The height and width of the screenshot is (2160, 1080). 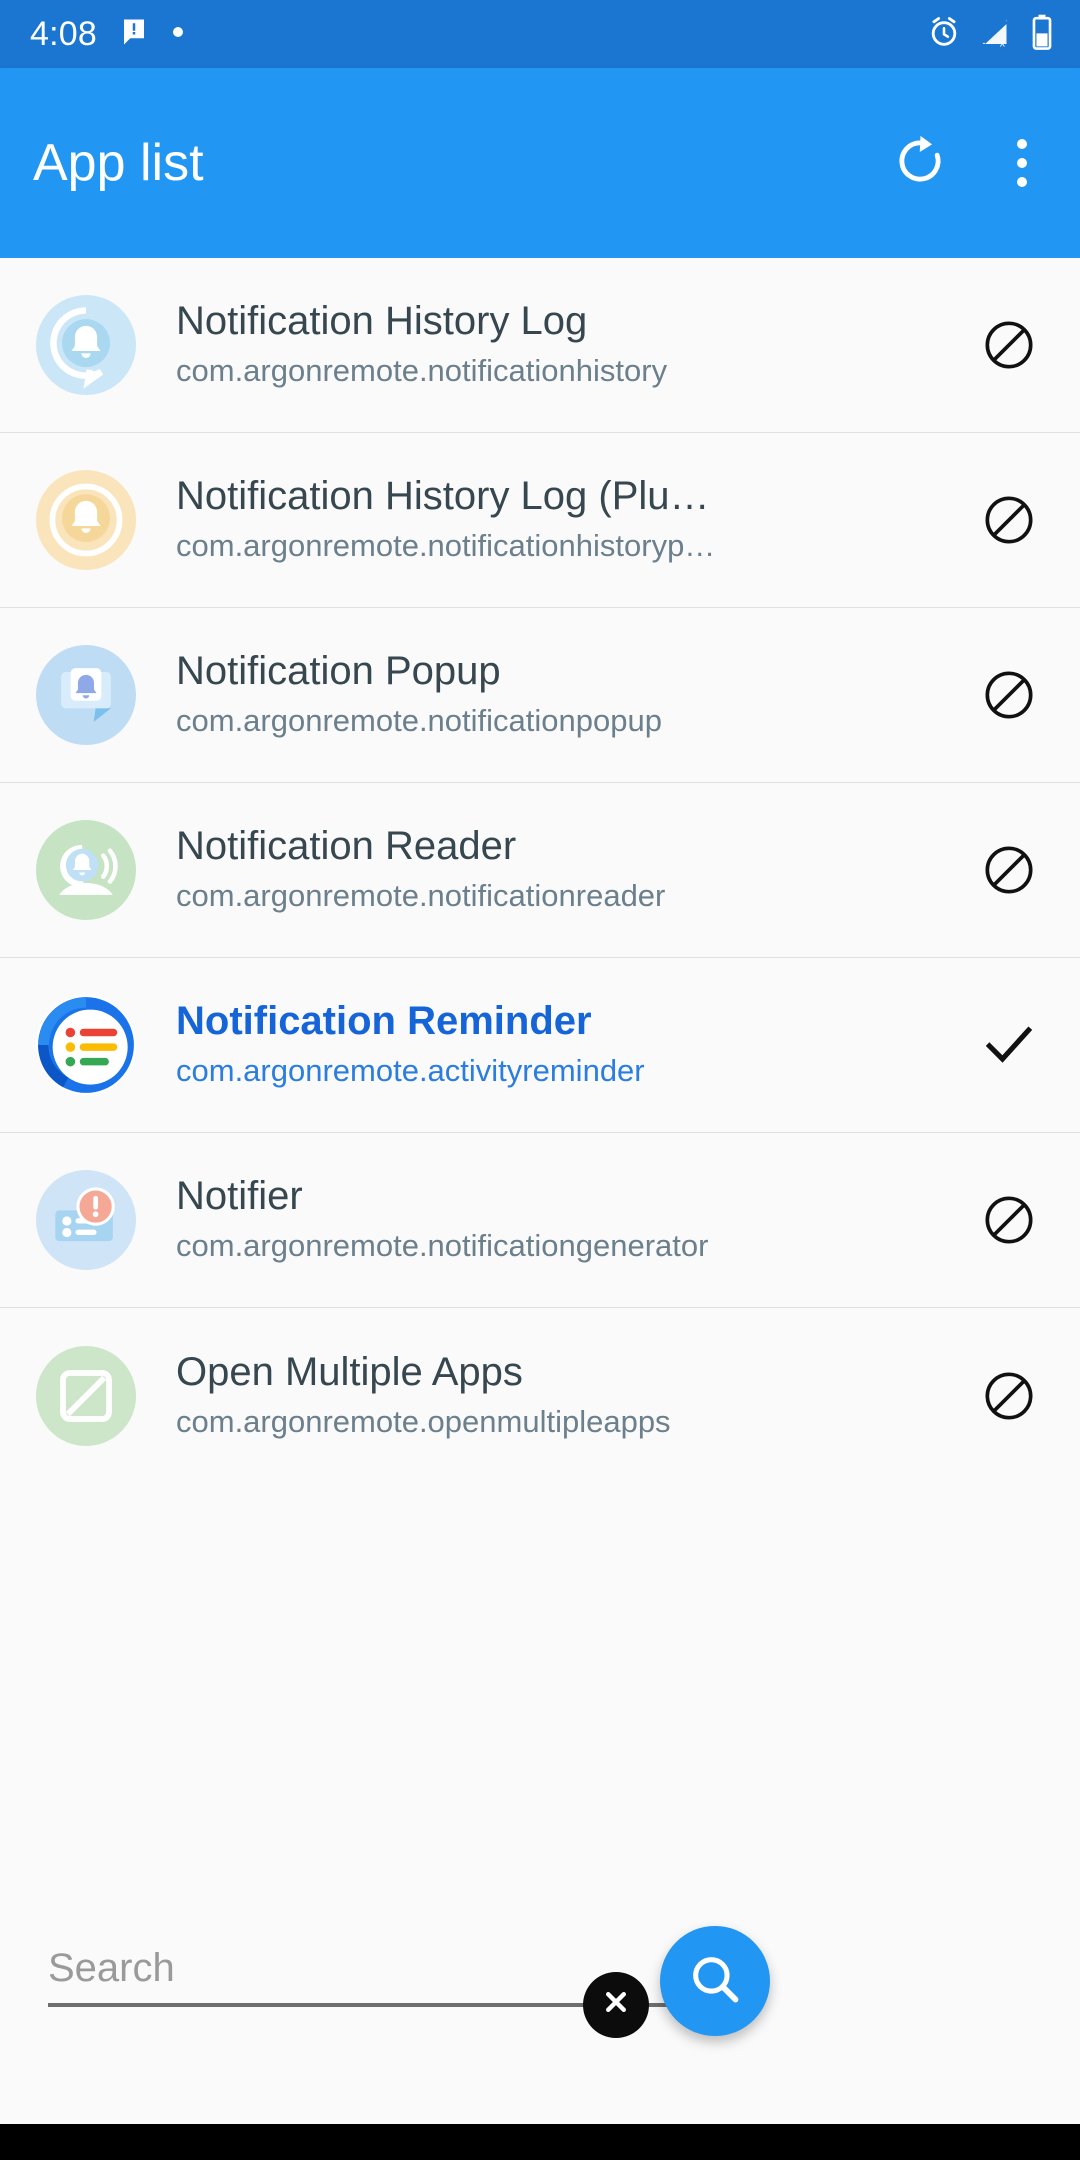 I want to click on app-package: com.argonremote.notificationhistory, so click(x=422, y=371).